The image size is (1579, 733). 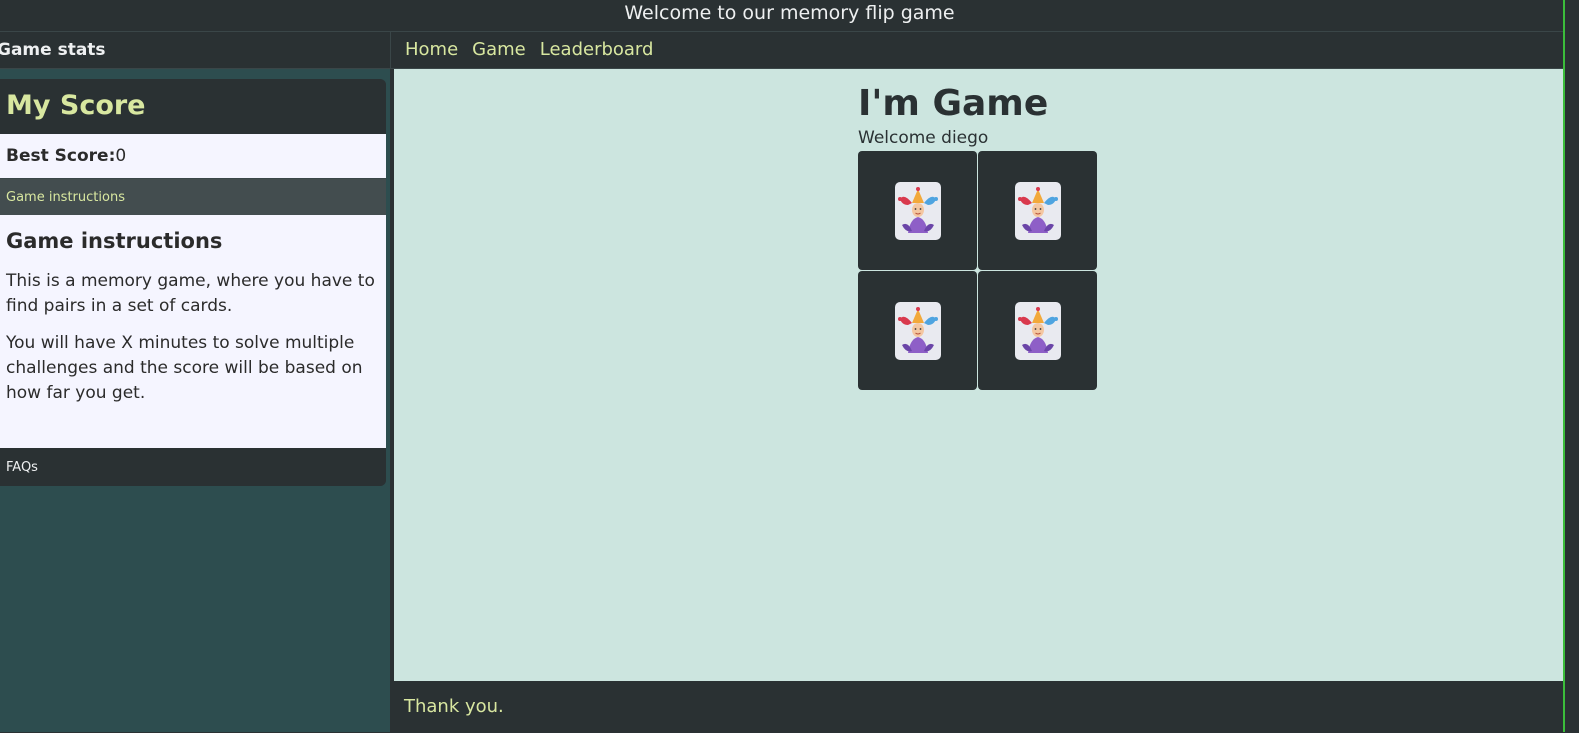 I want to click on best-score: Best Score:0, so click(x=193, y=156).